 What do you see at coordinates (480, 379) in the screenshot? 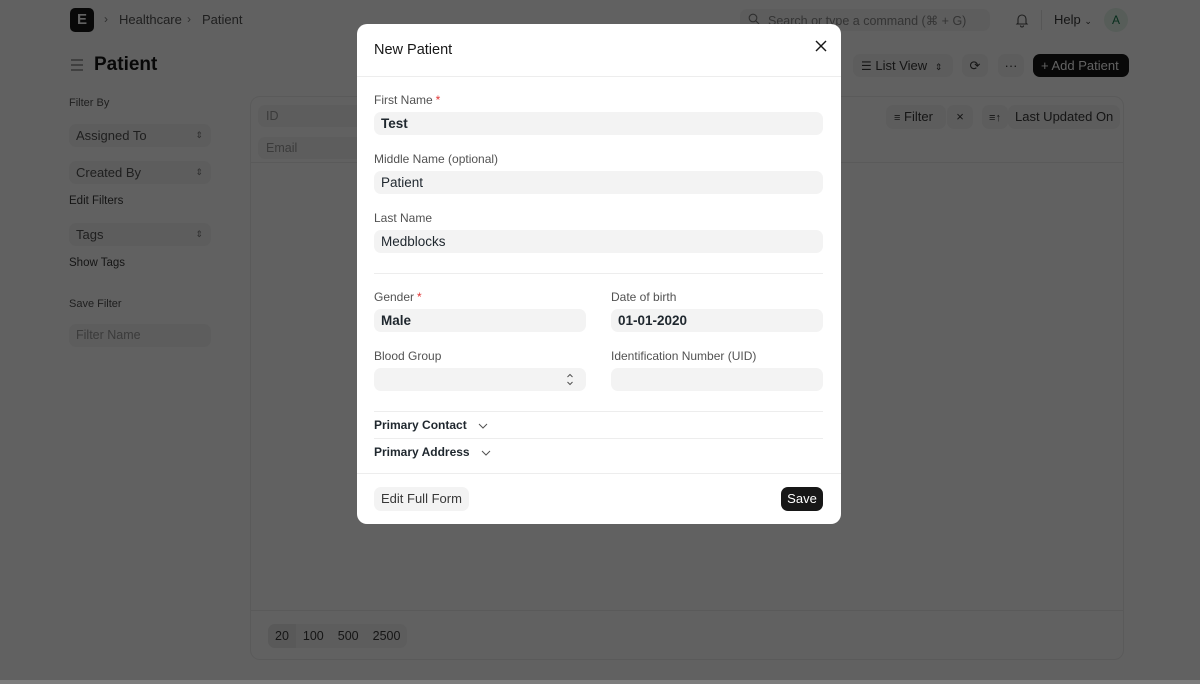
I see `blood-group-select` at bounding box center [480, 379].